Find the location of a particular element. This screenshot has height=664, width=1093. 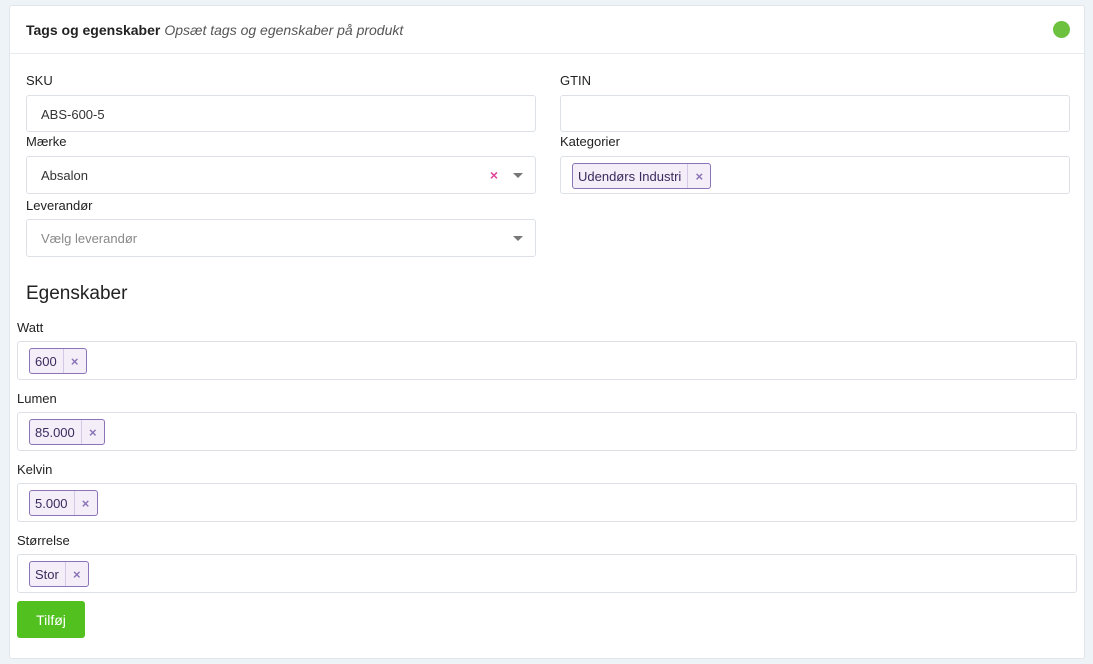

add-button-label: Tilføj is located at coordinates (51, 619).